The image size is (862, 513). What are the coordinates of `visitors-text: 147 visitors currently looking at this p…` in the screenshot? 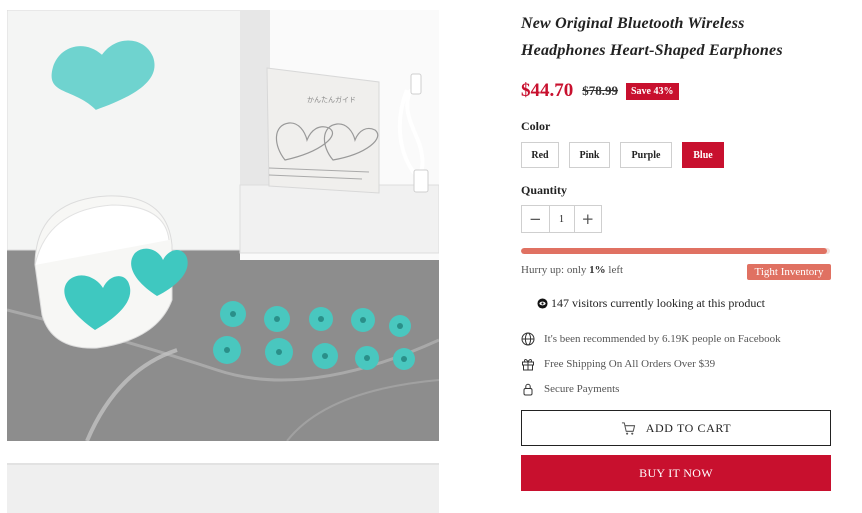 It's located at (658, 303).